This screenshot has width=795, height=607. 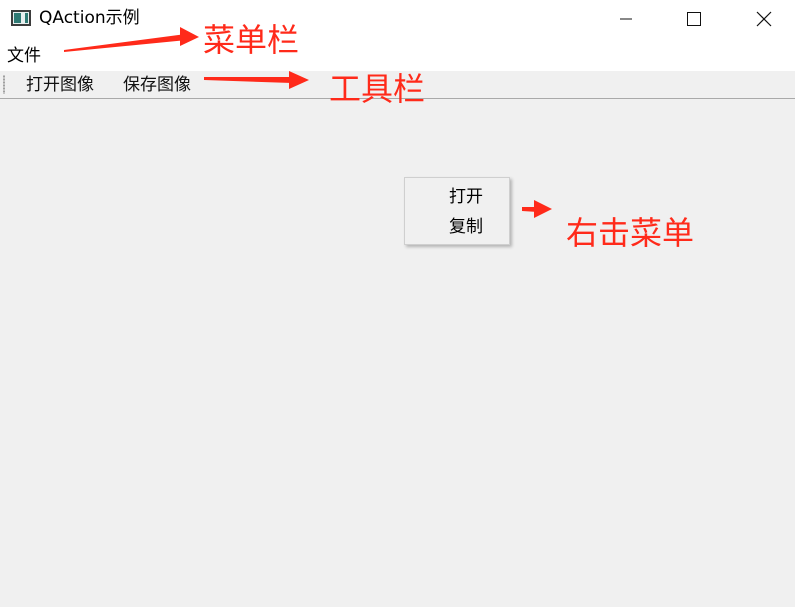 I want to click on menubar-annotation-label: 菜单栏, so click(x=251, y=40).